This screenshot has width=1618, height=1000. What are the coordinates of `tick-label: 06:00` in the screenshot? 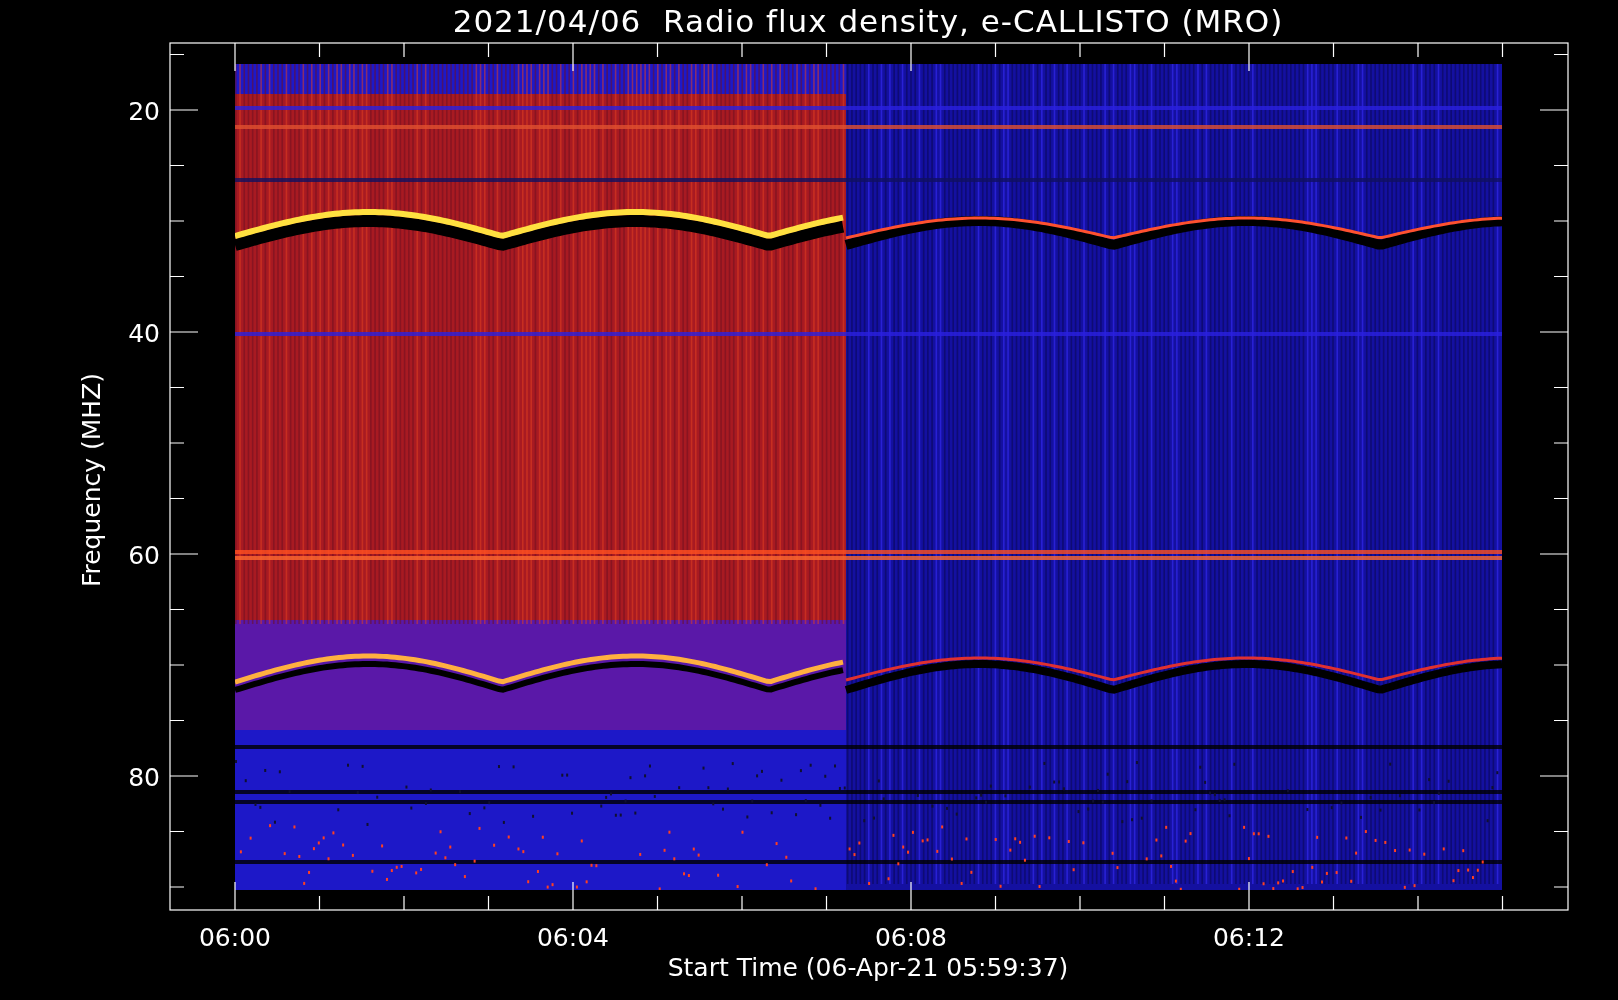 It's located at (235, 937).